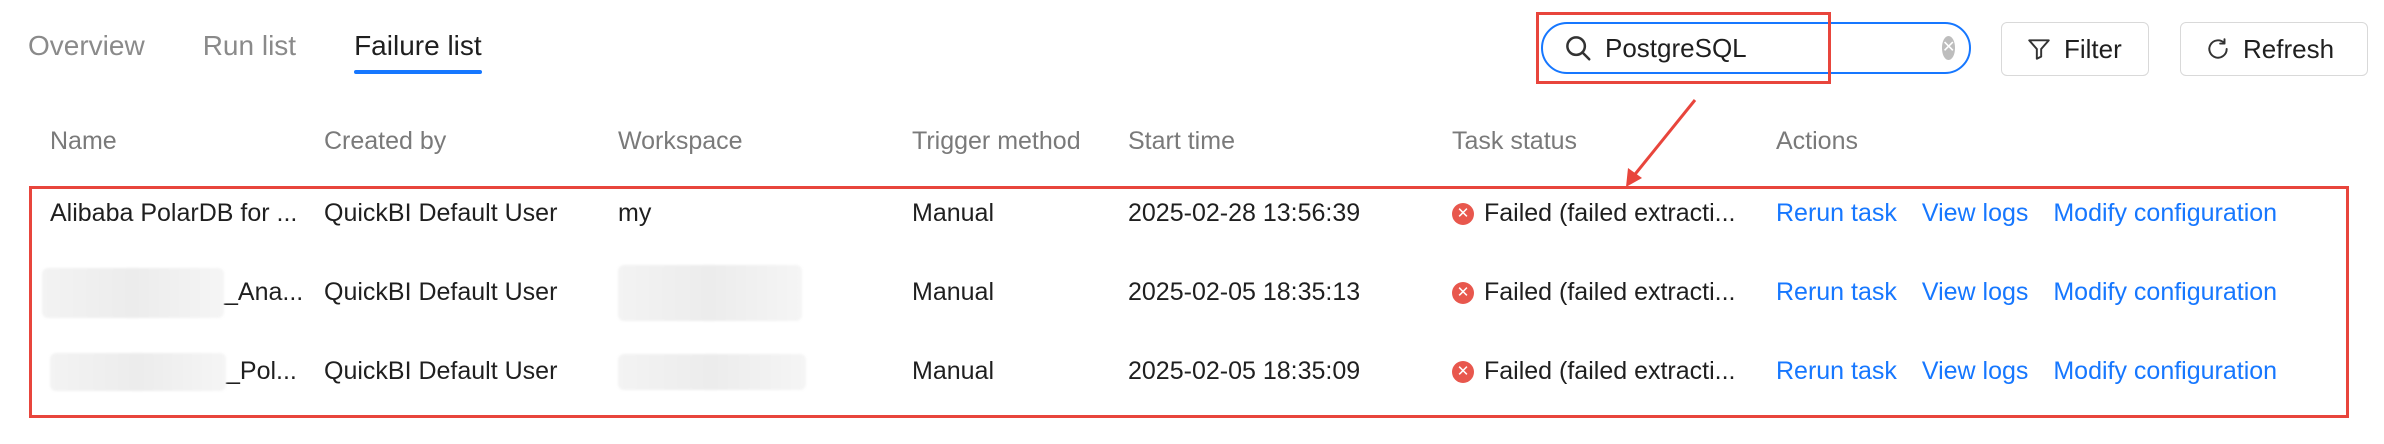  Describe the element at coordinates (996, 140) in the screenshot. I see `header-trigger-method: Trigger method` at that location.